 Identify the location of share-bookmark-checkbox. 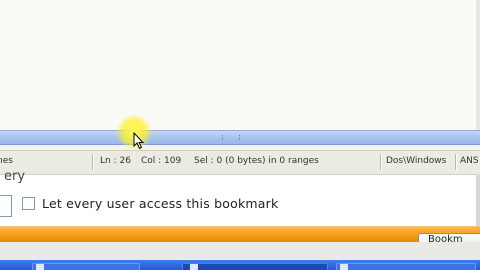
(28, 203).